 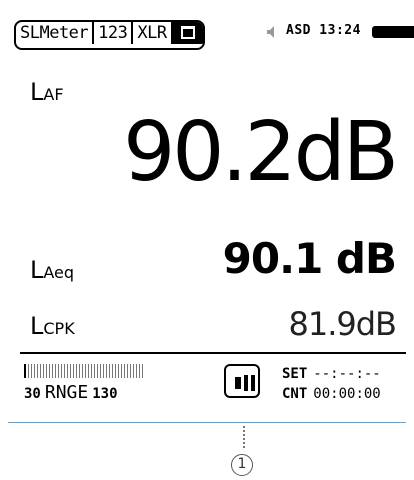 What do you see at coordinates (32, 394) in the screenshot?
I see `range-low: 30` at bounding box center [32, 394].